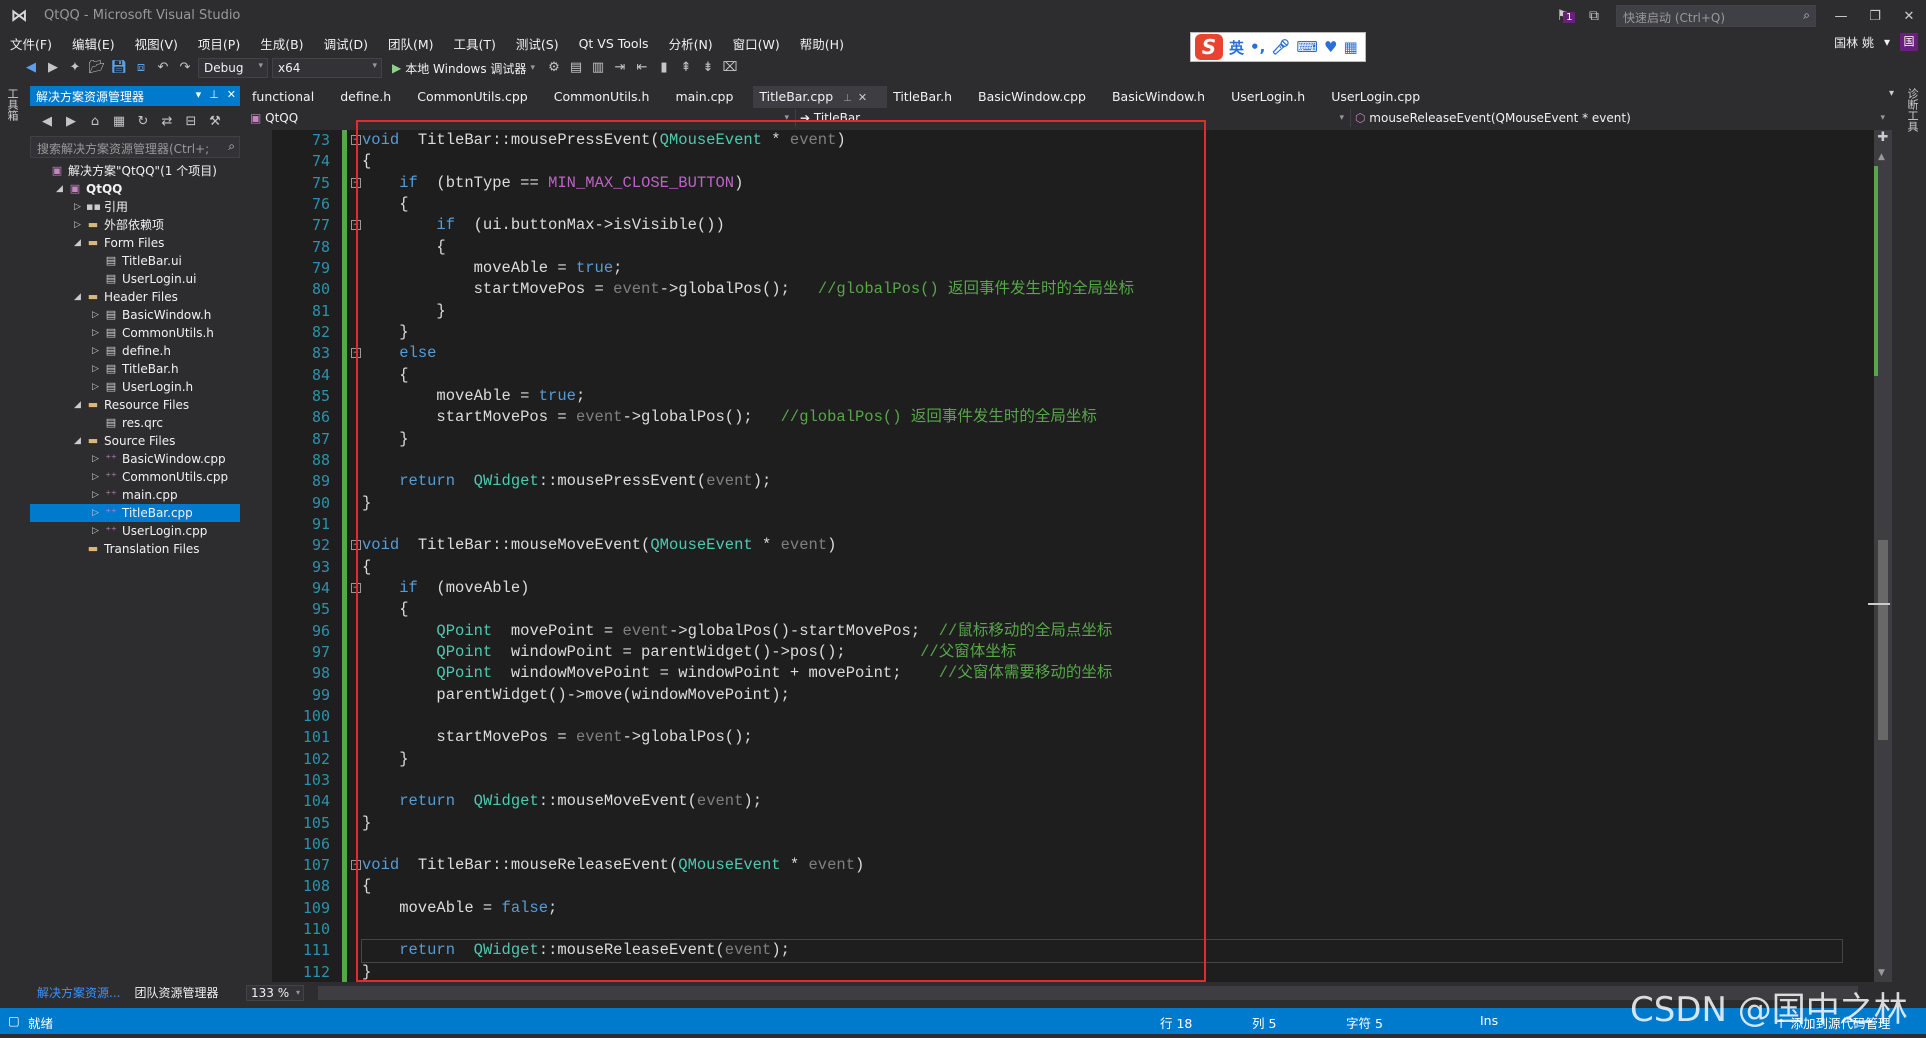 The height and width of the screenshot is (1038, 1926). What do you see at coordinates (1382, 97) in the screenshot?
I see `document-tab: UserLogin.cpp` at bounding box center [1382, 97].